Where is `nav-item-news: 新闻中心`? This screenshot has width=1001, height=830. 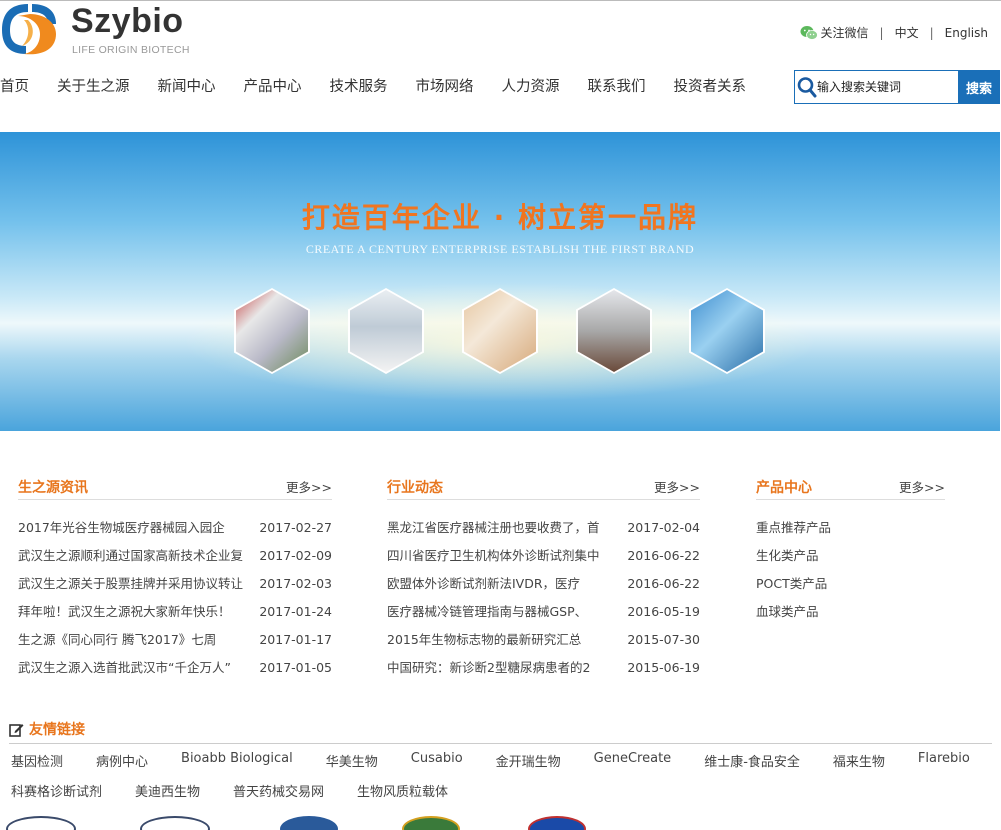 nav-item-news: 新闻中心 is located at coordinates (187, 87).